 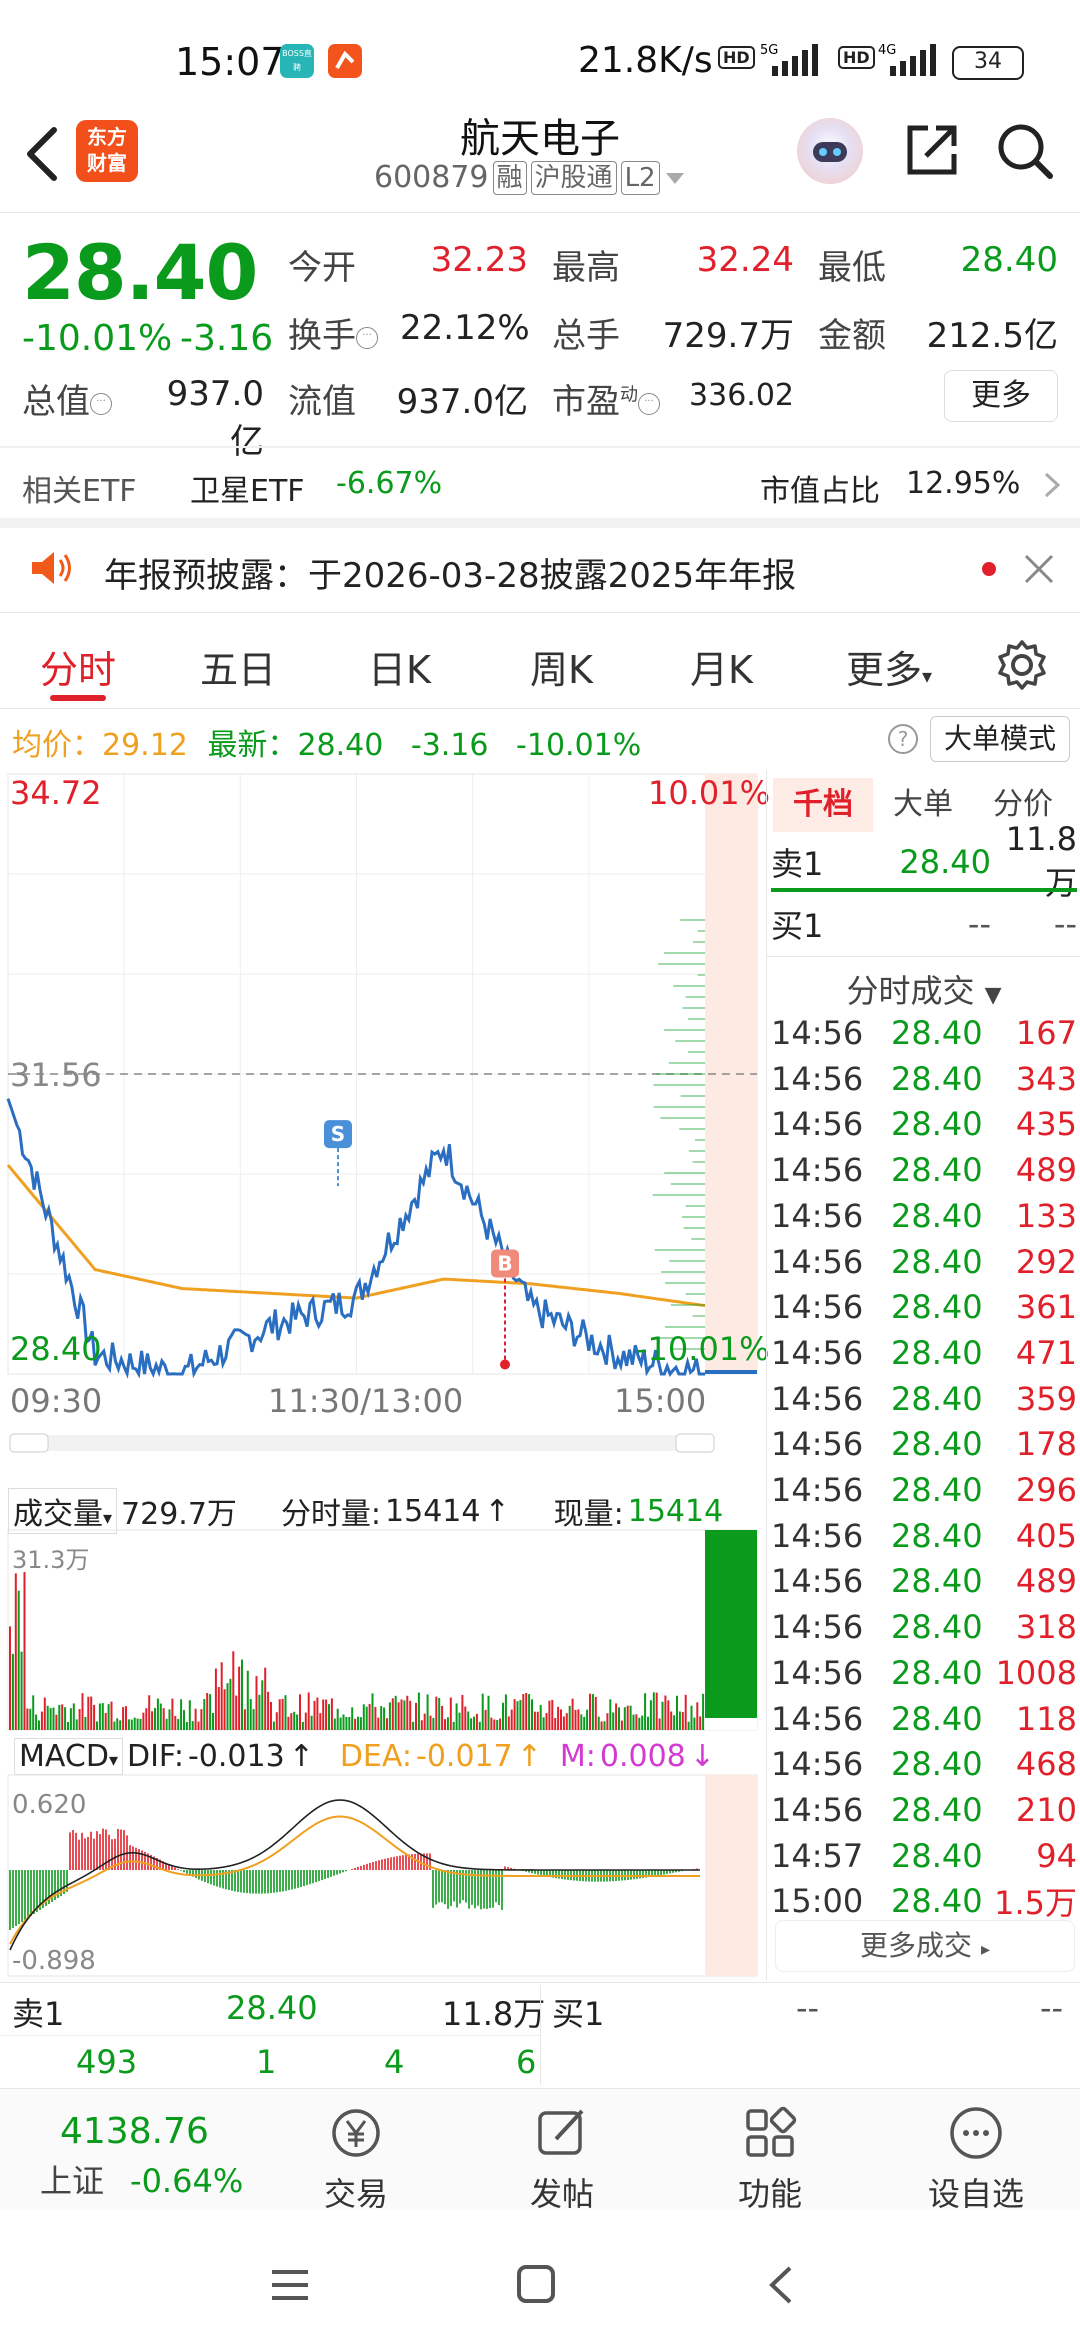 I want to click on trade-row: 14:56 28.40 361, so click(x=924, y=1307).